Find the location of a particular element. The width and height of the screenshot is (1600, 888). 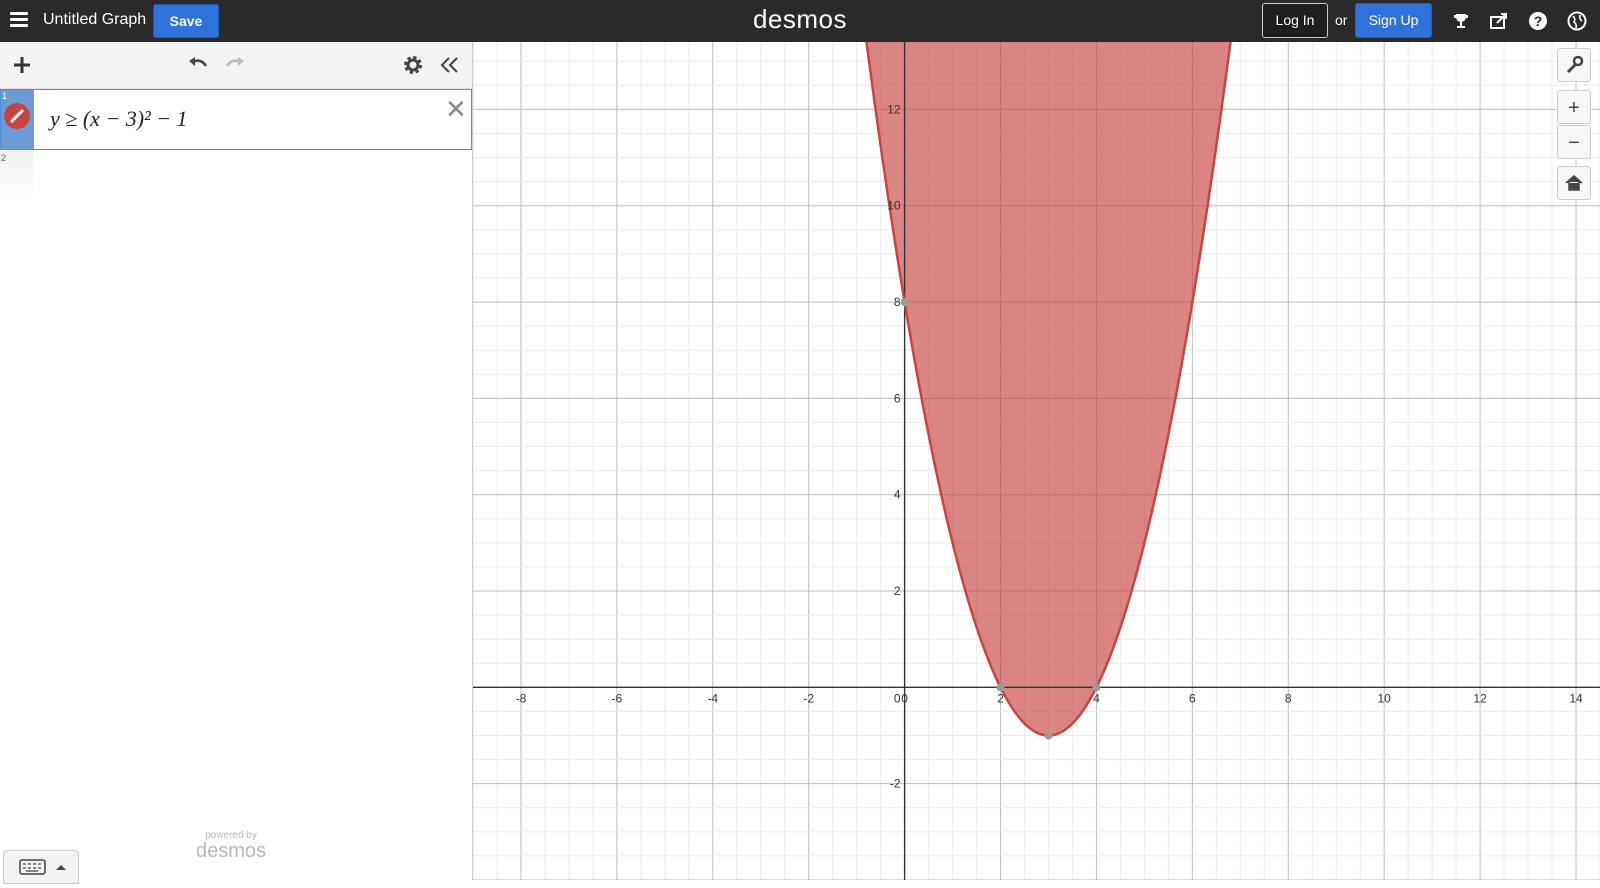

help-icon: ? is located at coordinates (1538, 21).